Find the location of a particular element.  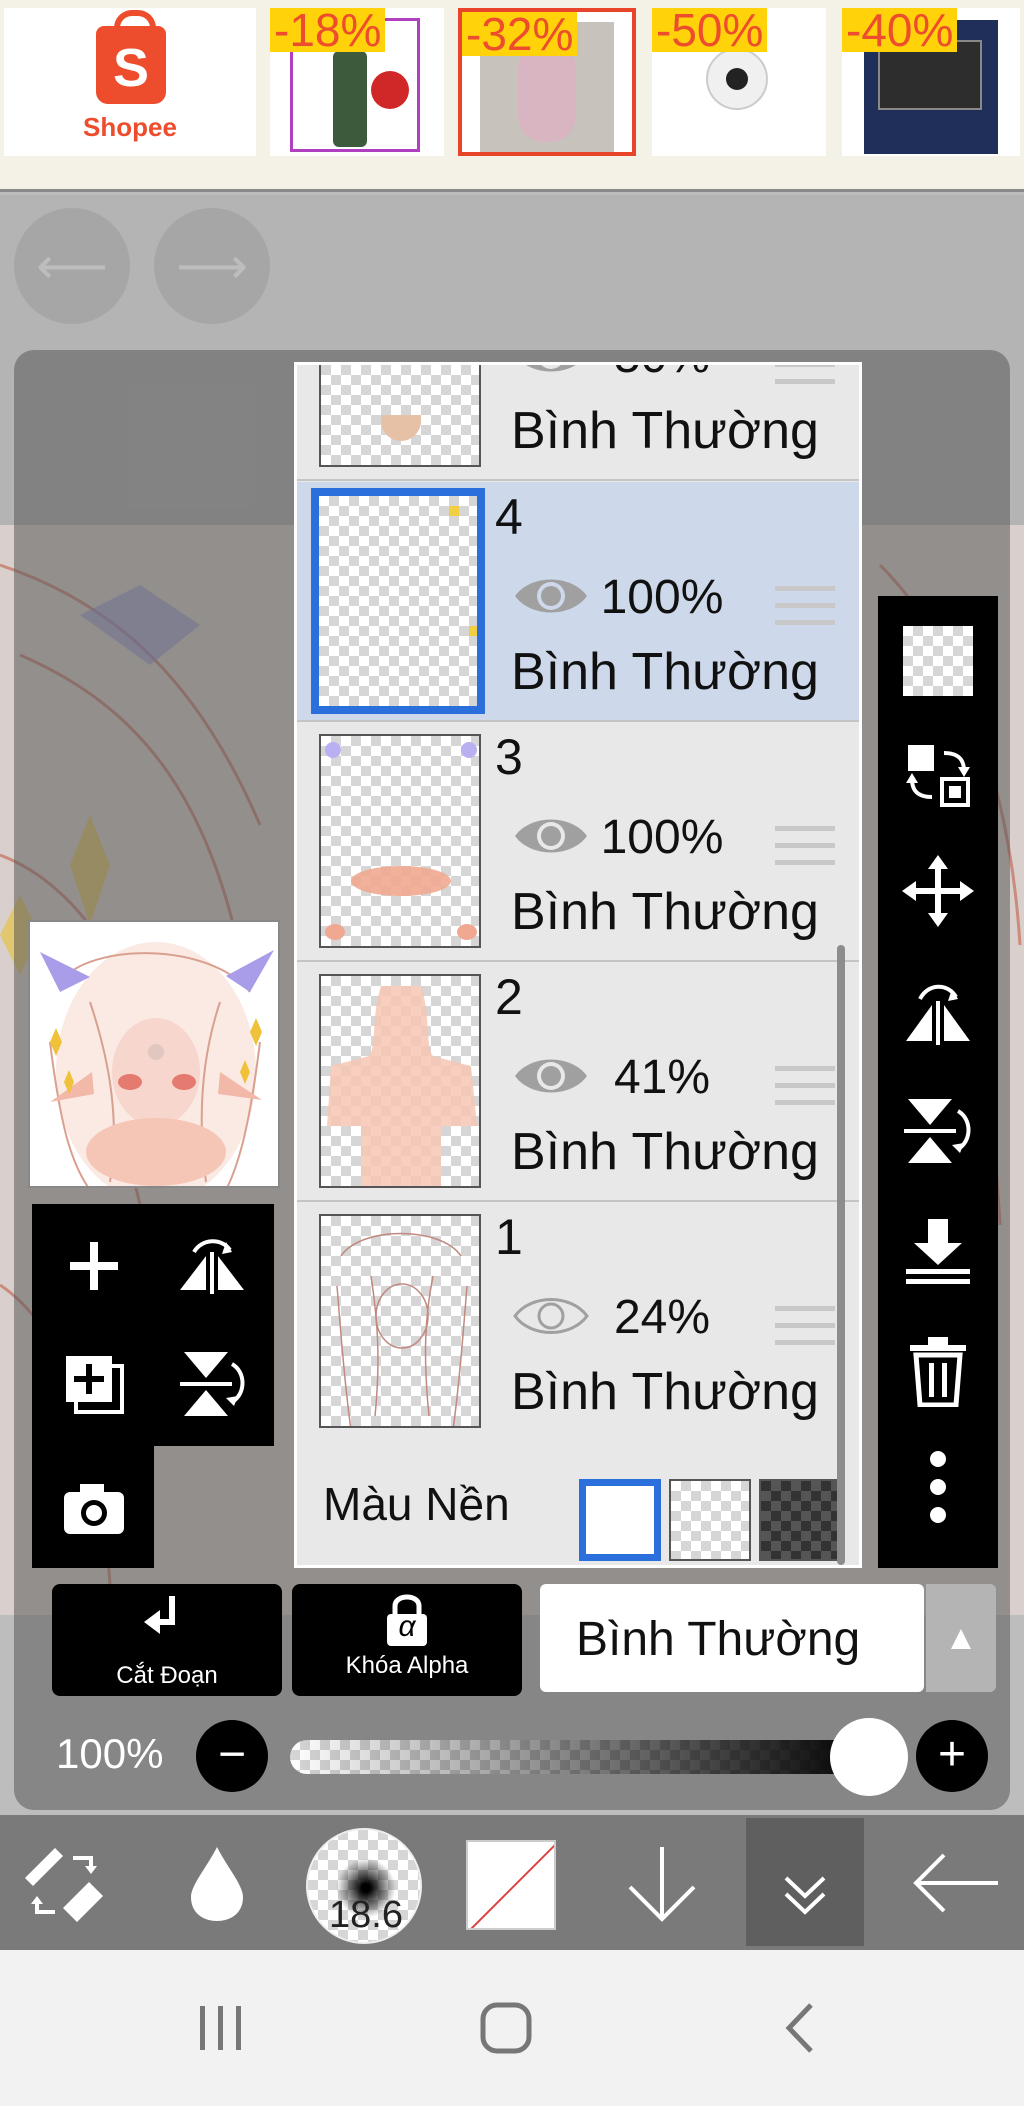

merge-down-button is located at coordinates (938, 1251).